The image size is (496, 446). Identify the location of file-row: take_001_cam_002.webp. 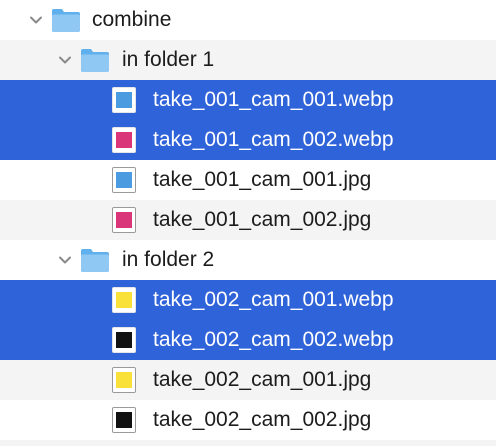
(248, 140).